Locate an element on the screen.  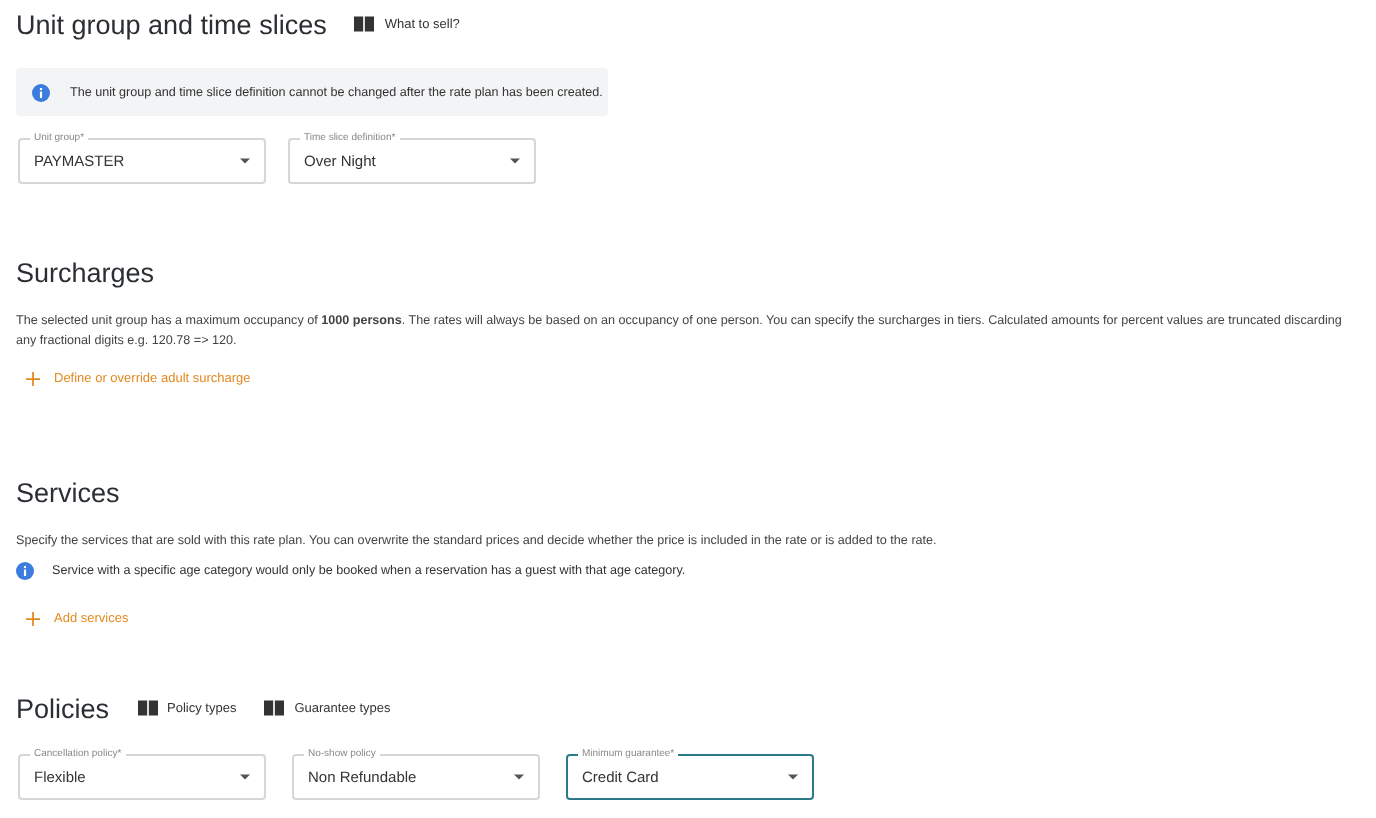
section-title: Surcharges is located at coordinates (85, 272).